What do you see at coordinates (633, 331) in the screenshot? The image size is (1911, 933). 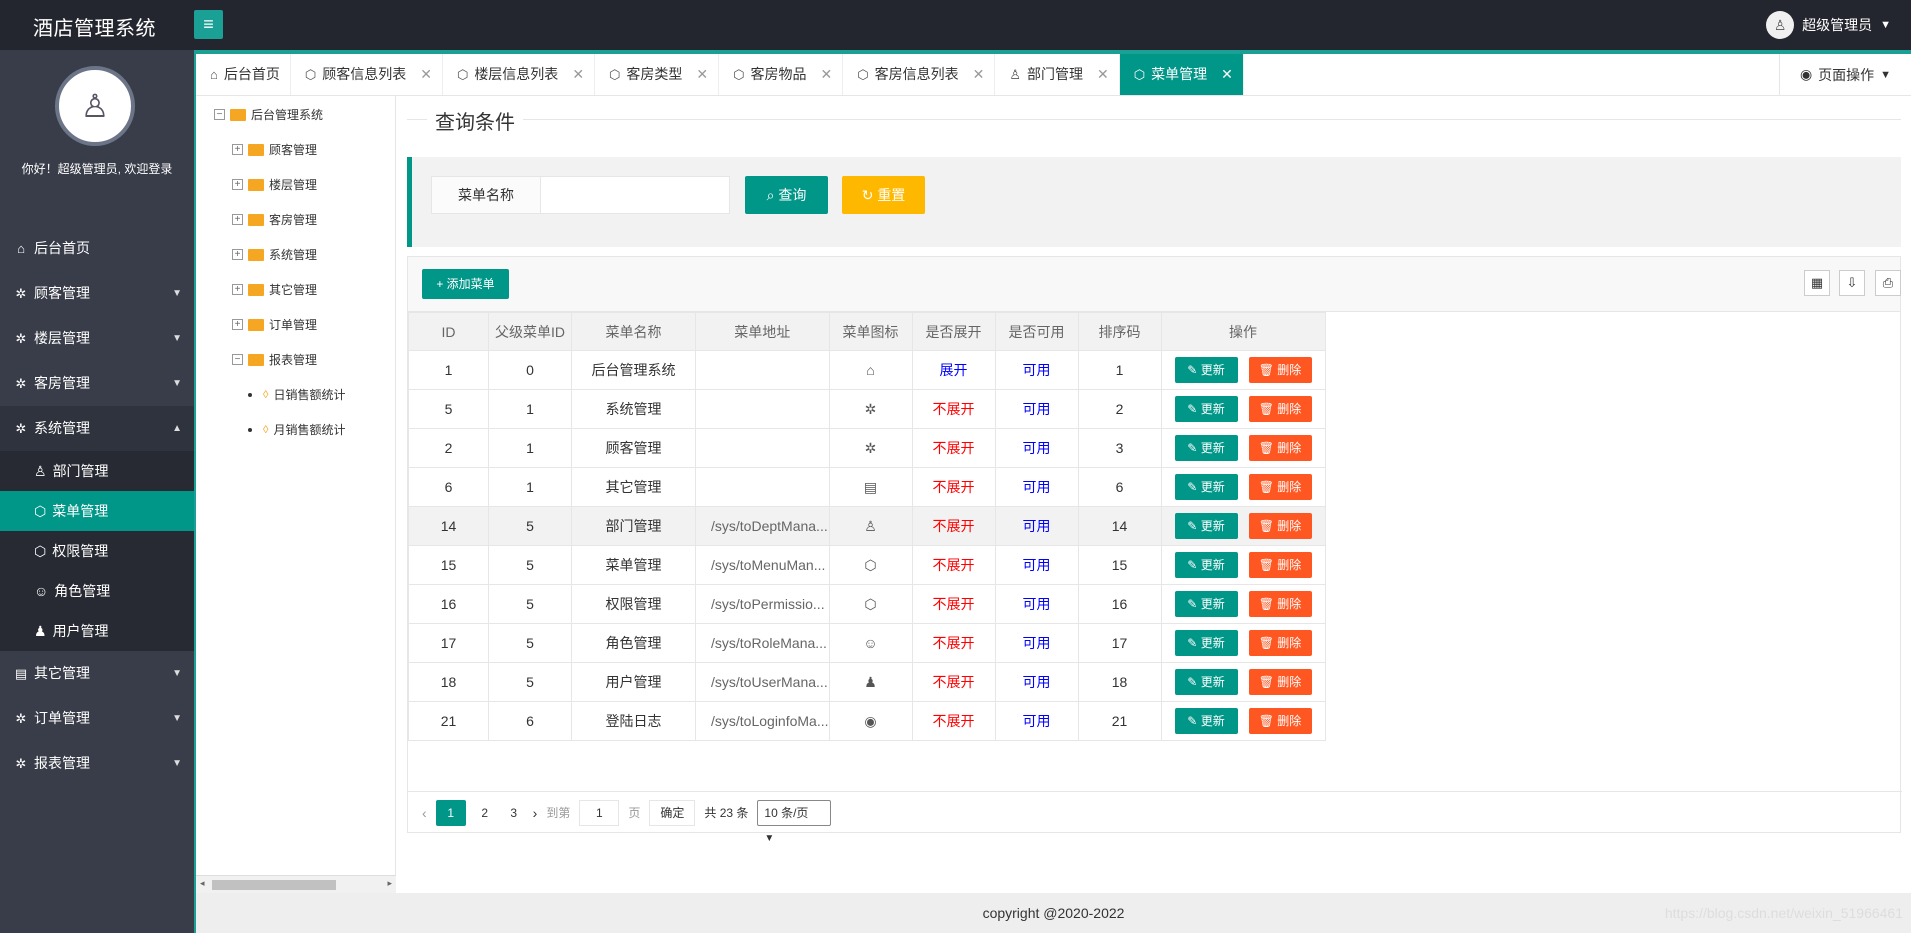 I see `col-name: 菜单名称` at bounding box center [633, 331].